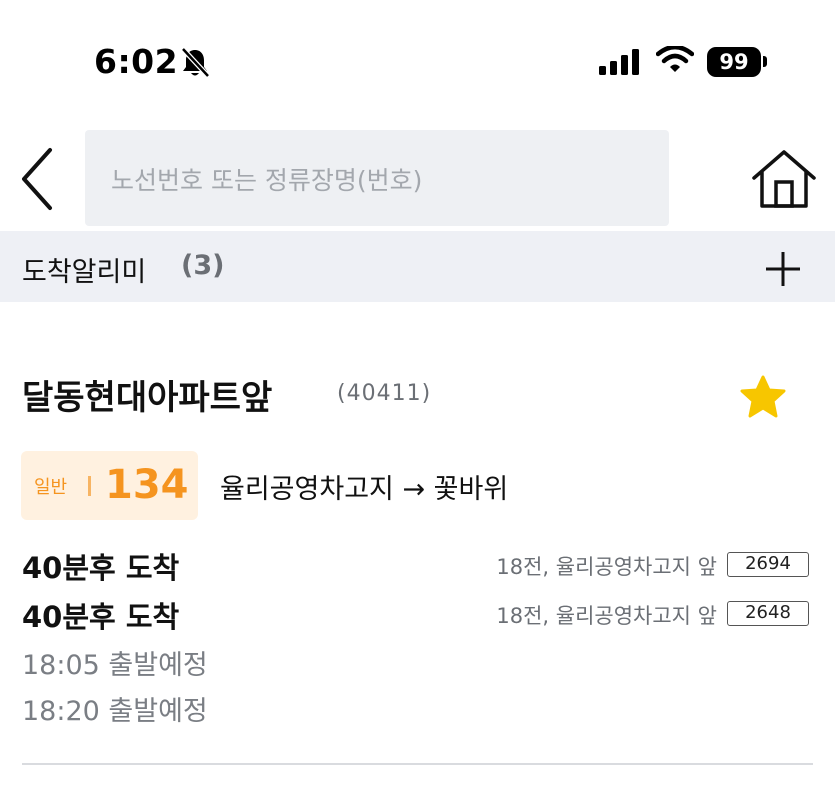  I want to click on route-badge: 일반 134, so click(109, 485).